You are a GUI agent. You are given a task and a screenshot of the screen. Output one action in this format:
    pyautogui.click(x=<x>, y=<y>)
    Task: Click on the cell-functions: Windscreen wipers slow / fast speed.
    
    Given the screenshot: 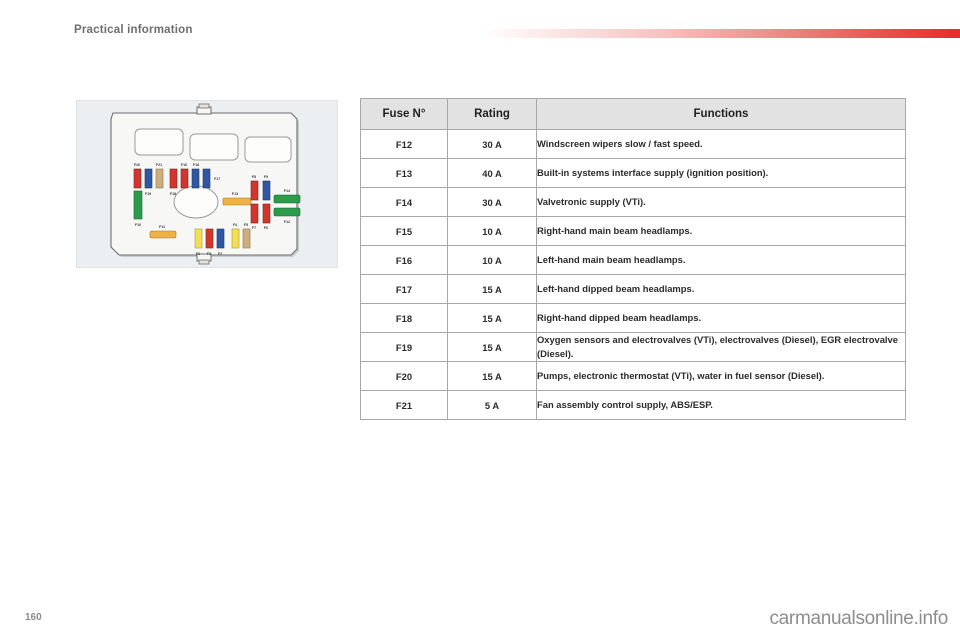 What is the action you would take?
    pyautogui.click(x=721, y=144)
    